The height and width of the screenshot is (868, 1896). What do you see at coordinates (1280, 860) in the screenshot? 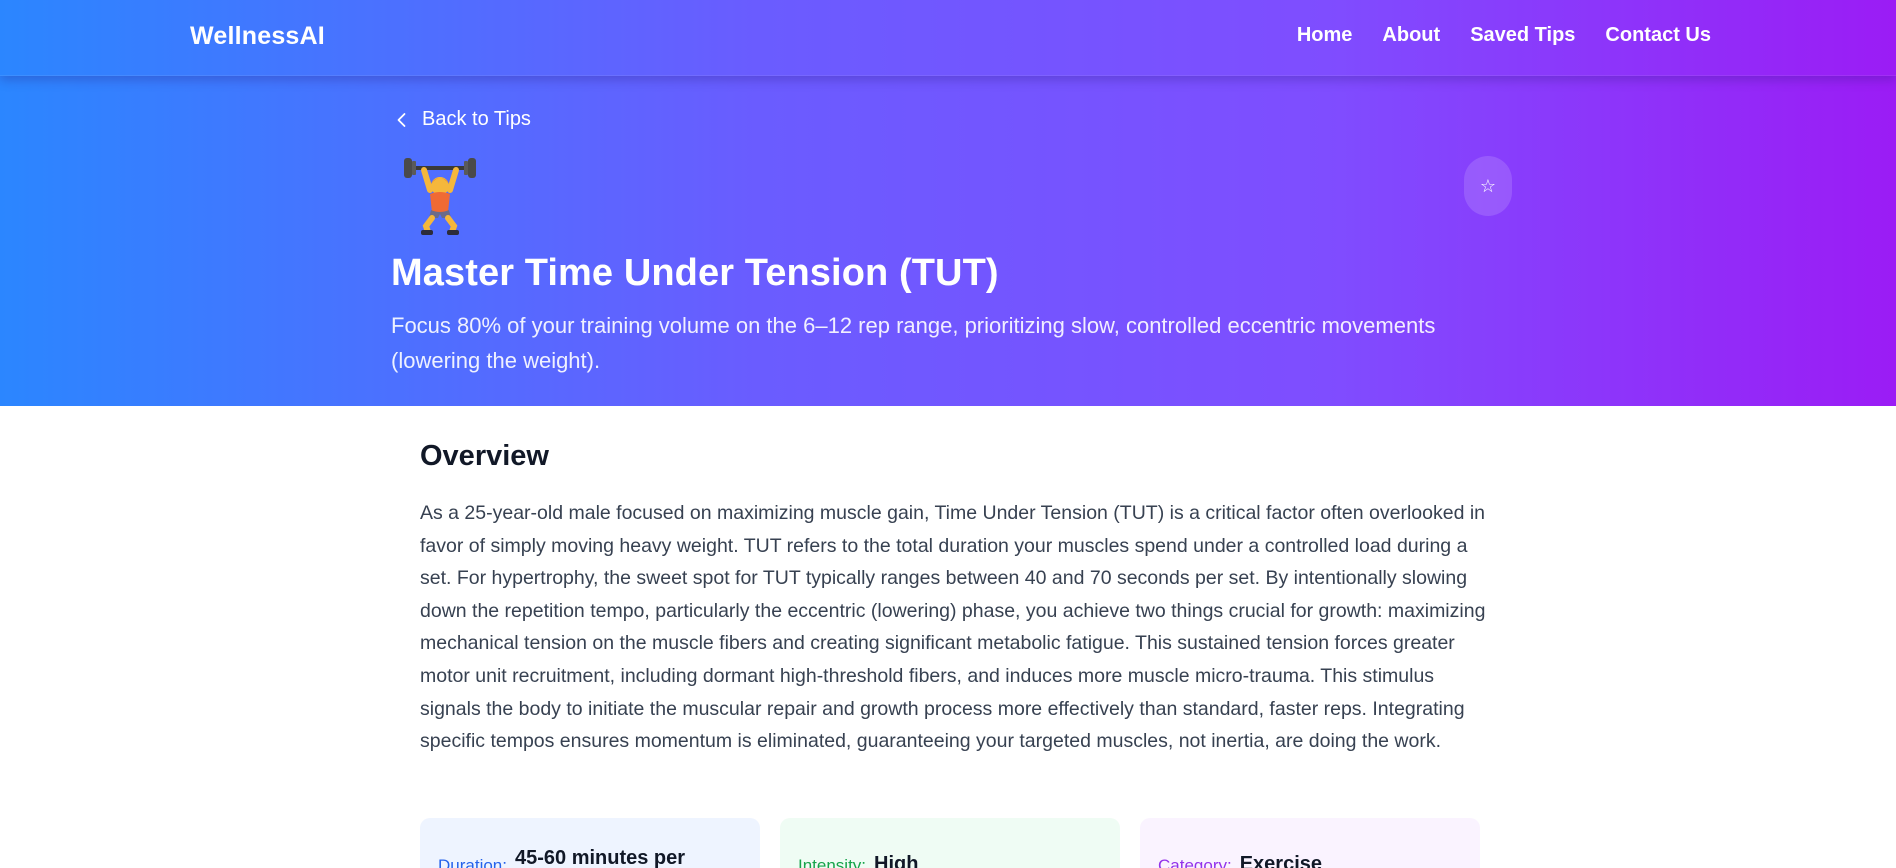
I see `category-value: Exercise` at bounding box center [1280, 860].